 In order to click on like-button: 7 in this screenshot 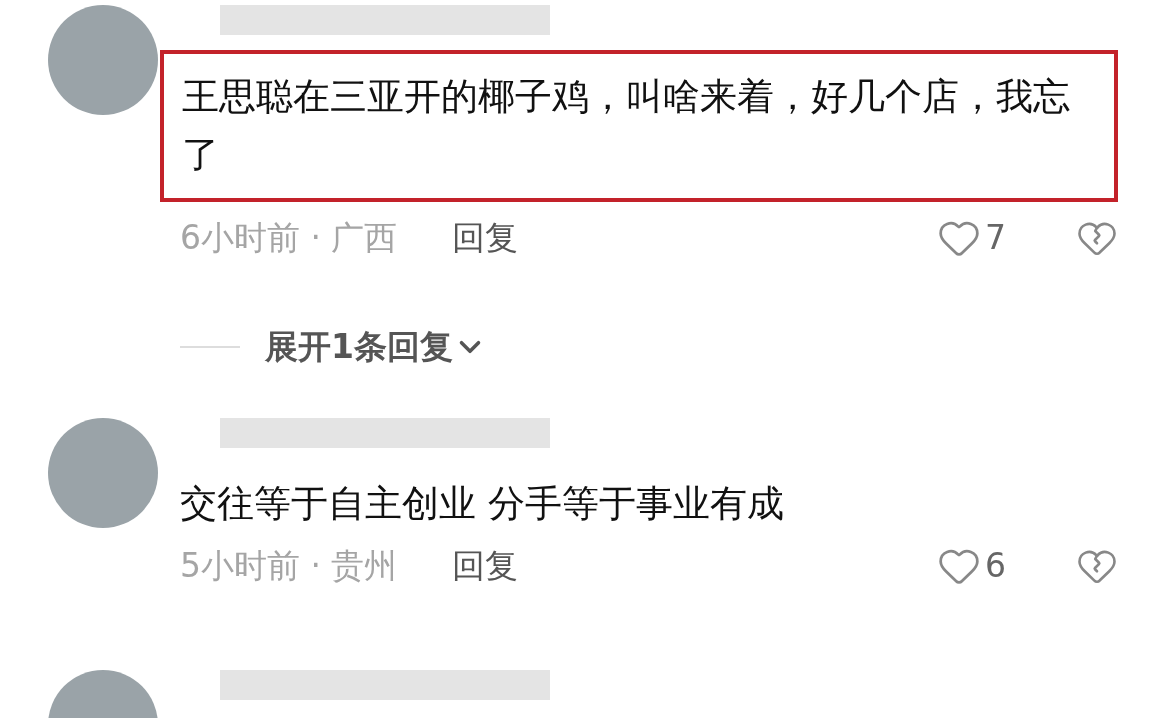, I will do `click(971, 238)`.